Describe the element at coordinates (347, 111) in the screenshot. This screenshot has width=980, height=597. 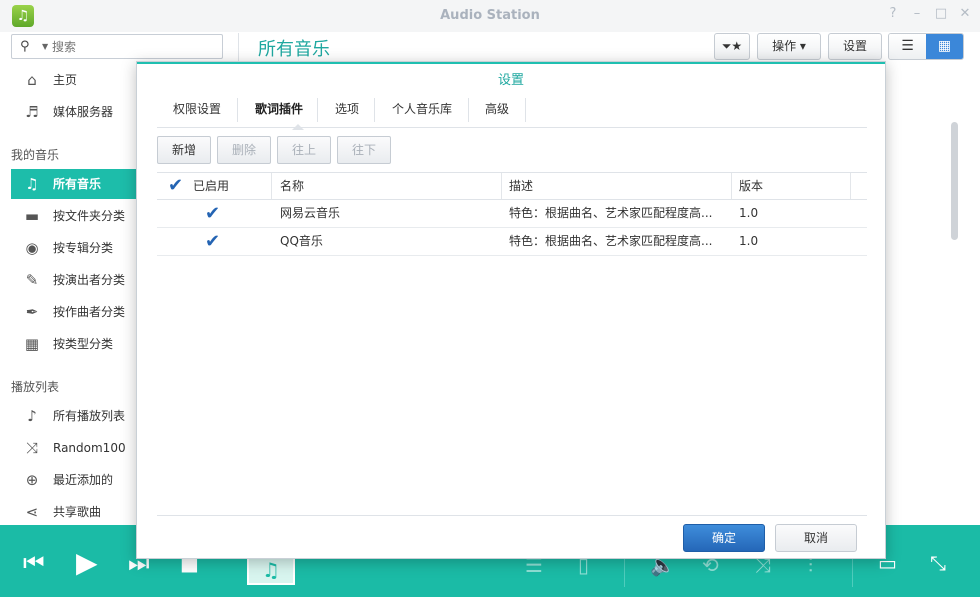
I see `tab-options: 选项` at that location.